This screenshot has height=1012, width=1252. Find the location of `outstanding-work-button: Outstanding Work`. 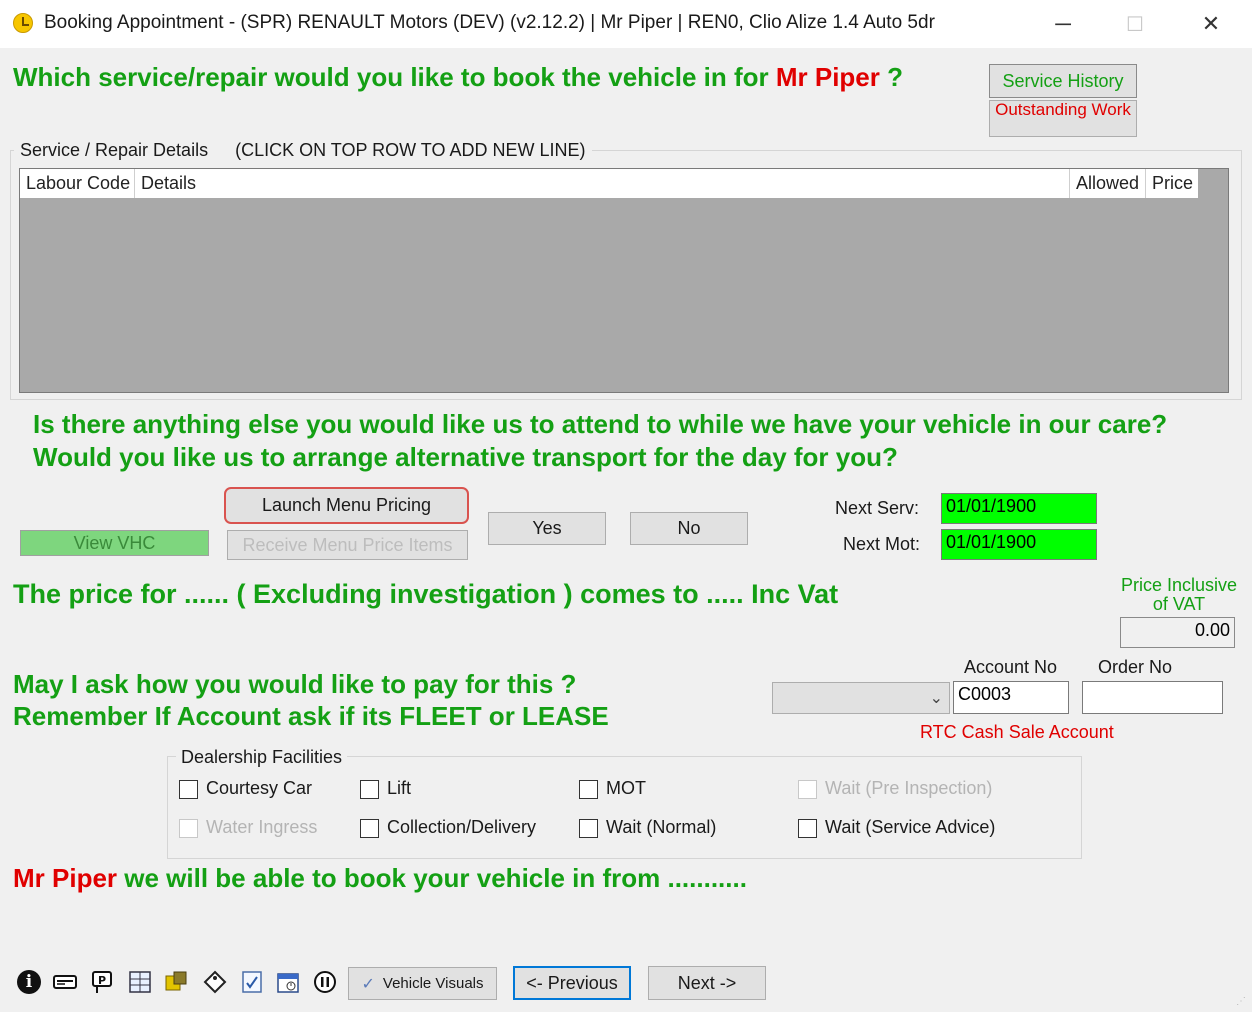

outstanding-work-button: Outstanding Work is located at coordinates (1063, 118).